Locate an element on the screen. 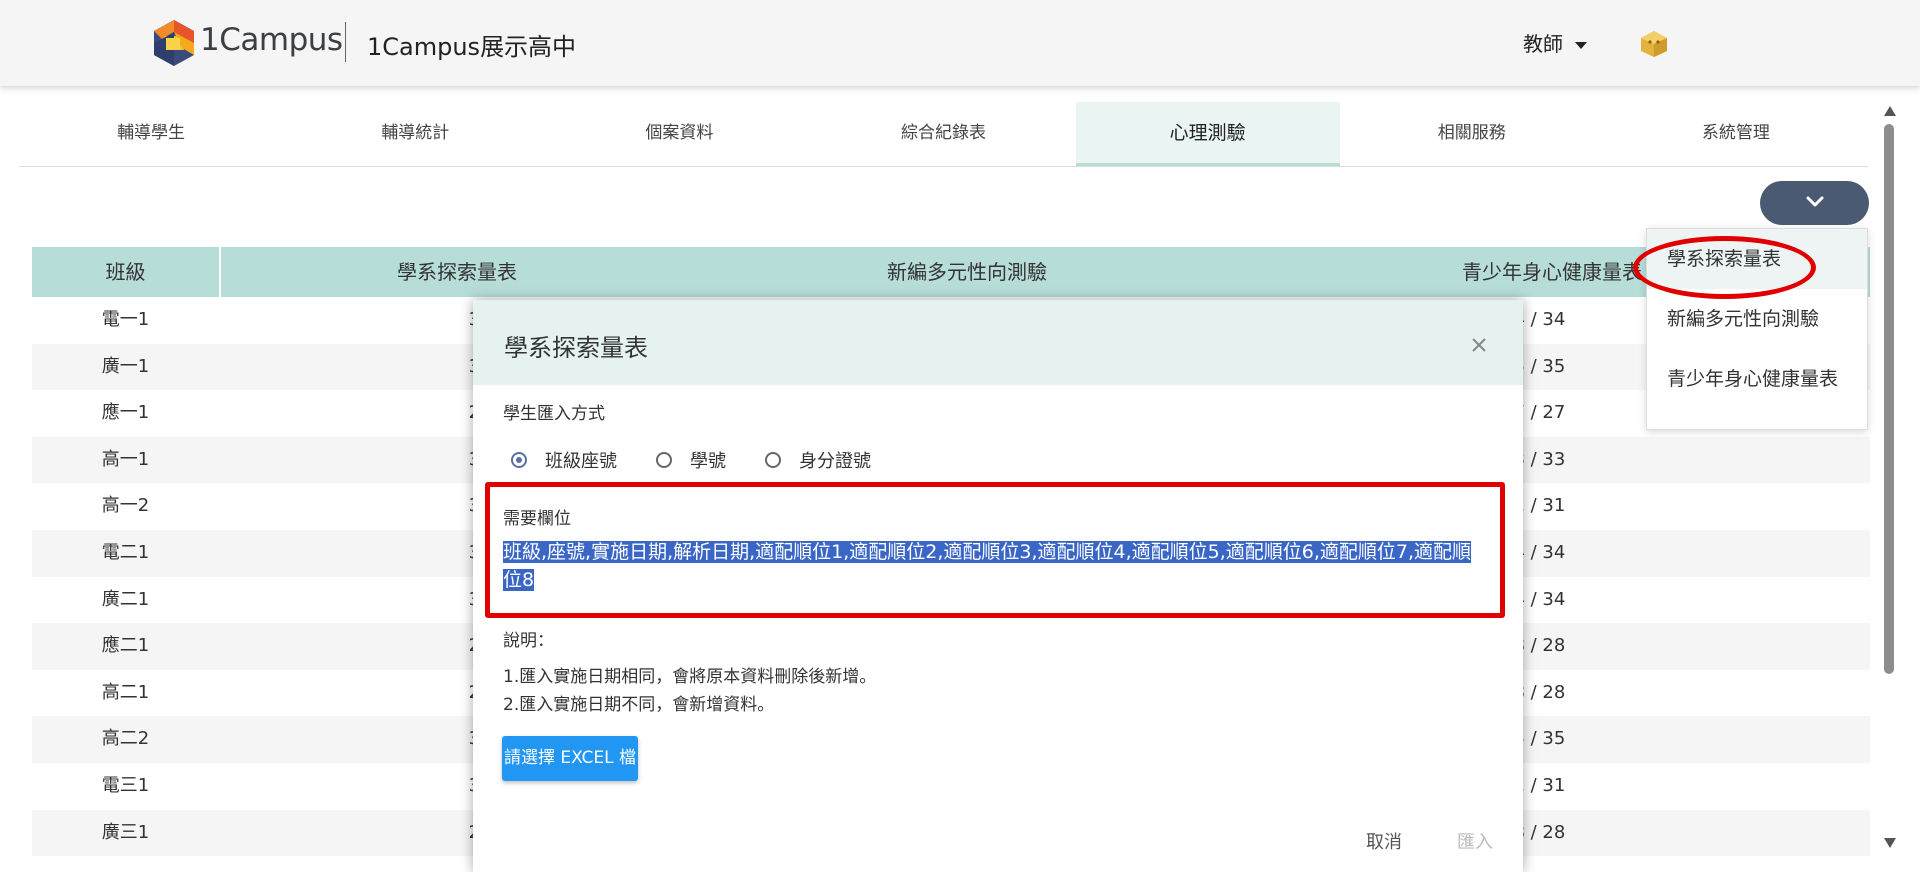 The height and width of the screenshot is (872, 1920). cell-class: 高二2 is located at coordinates (125, 739).